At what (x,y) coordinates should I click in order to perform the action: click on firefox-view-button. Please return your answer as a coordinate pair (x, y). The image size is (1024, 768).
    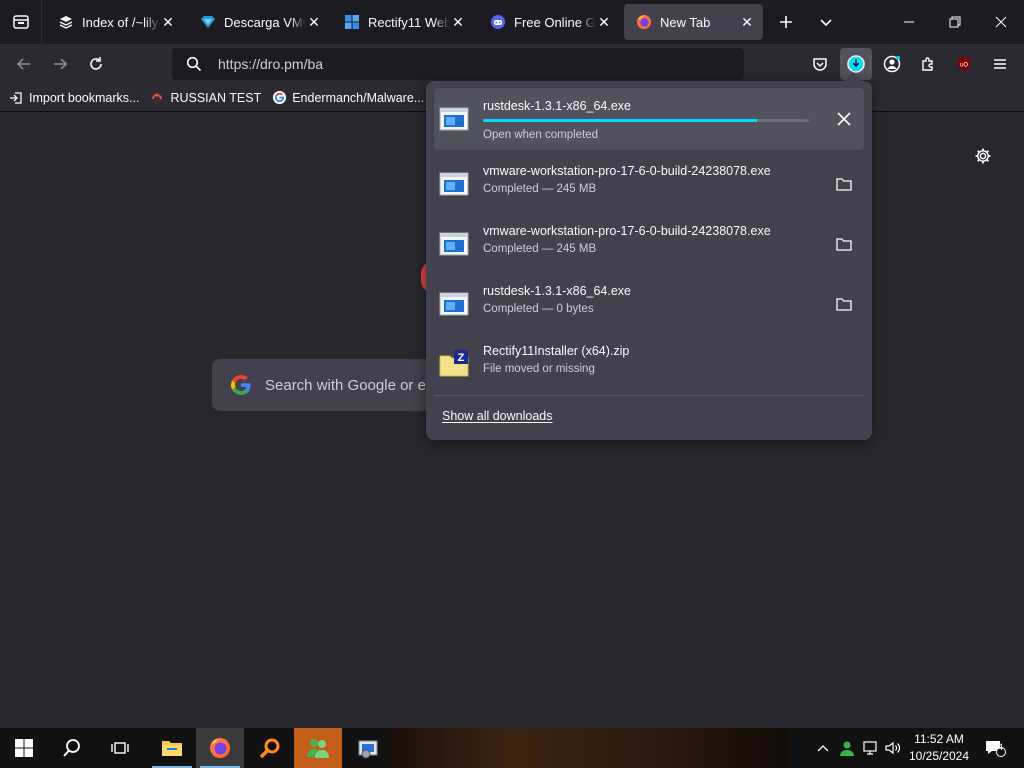
    Looking at the image, I should click on (21, 22).